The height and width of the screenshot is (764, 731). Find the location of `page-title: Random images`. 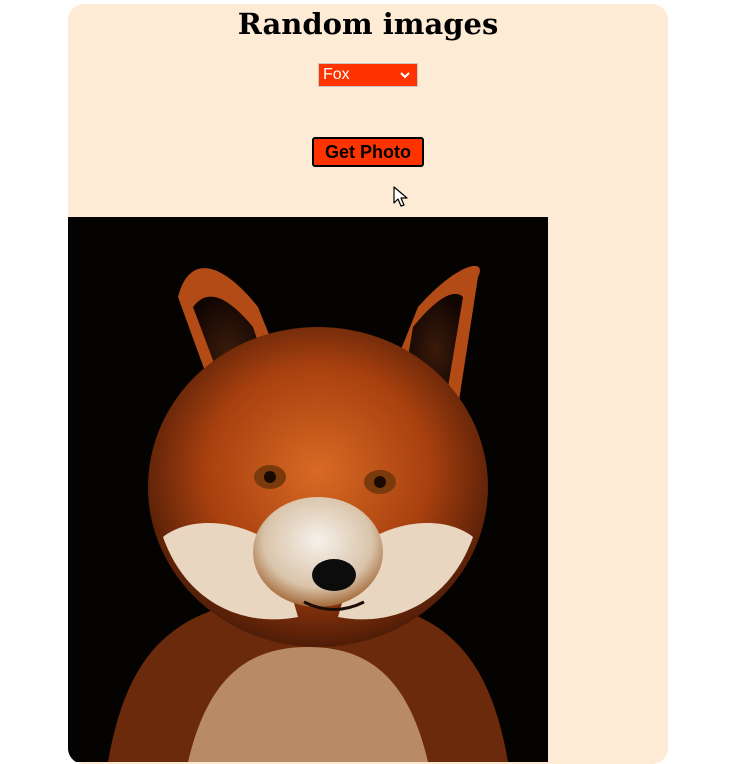

page-title: Random images is located at coordinates (368, 24).